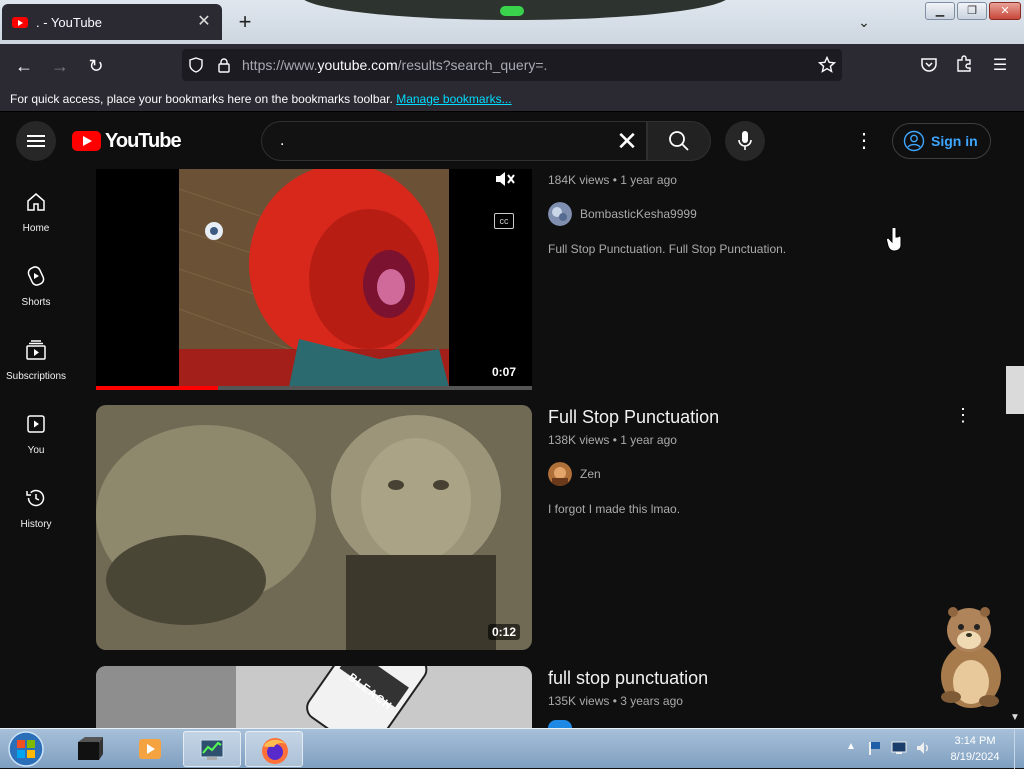 The image size is (1024, 769). I want to click on channel-link: BombasticKesha9999, so click(622, 214).